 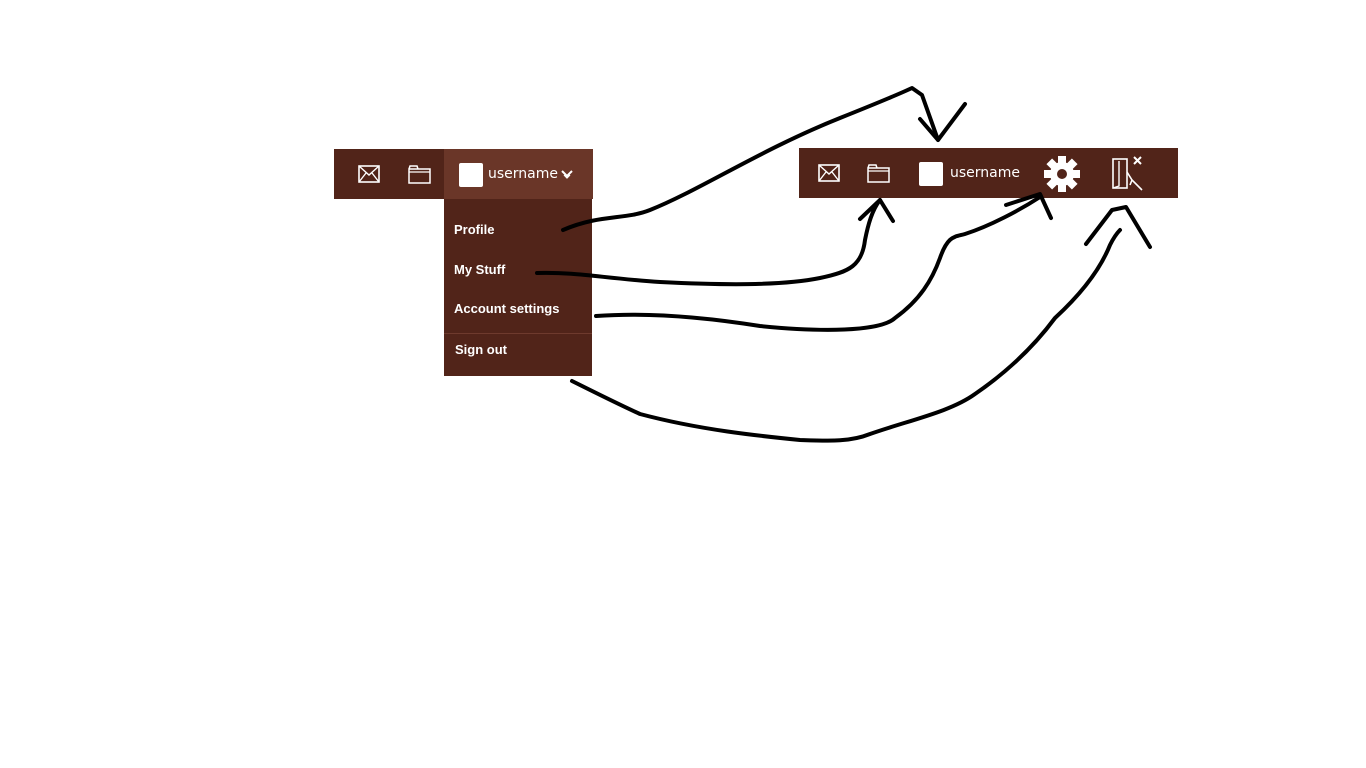 What do you see at coordinates (818, 263) in the screenshot?
I see `arrow-settings-to-gear` at bounding box center [818, 263].